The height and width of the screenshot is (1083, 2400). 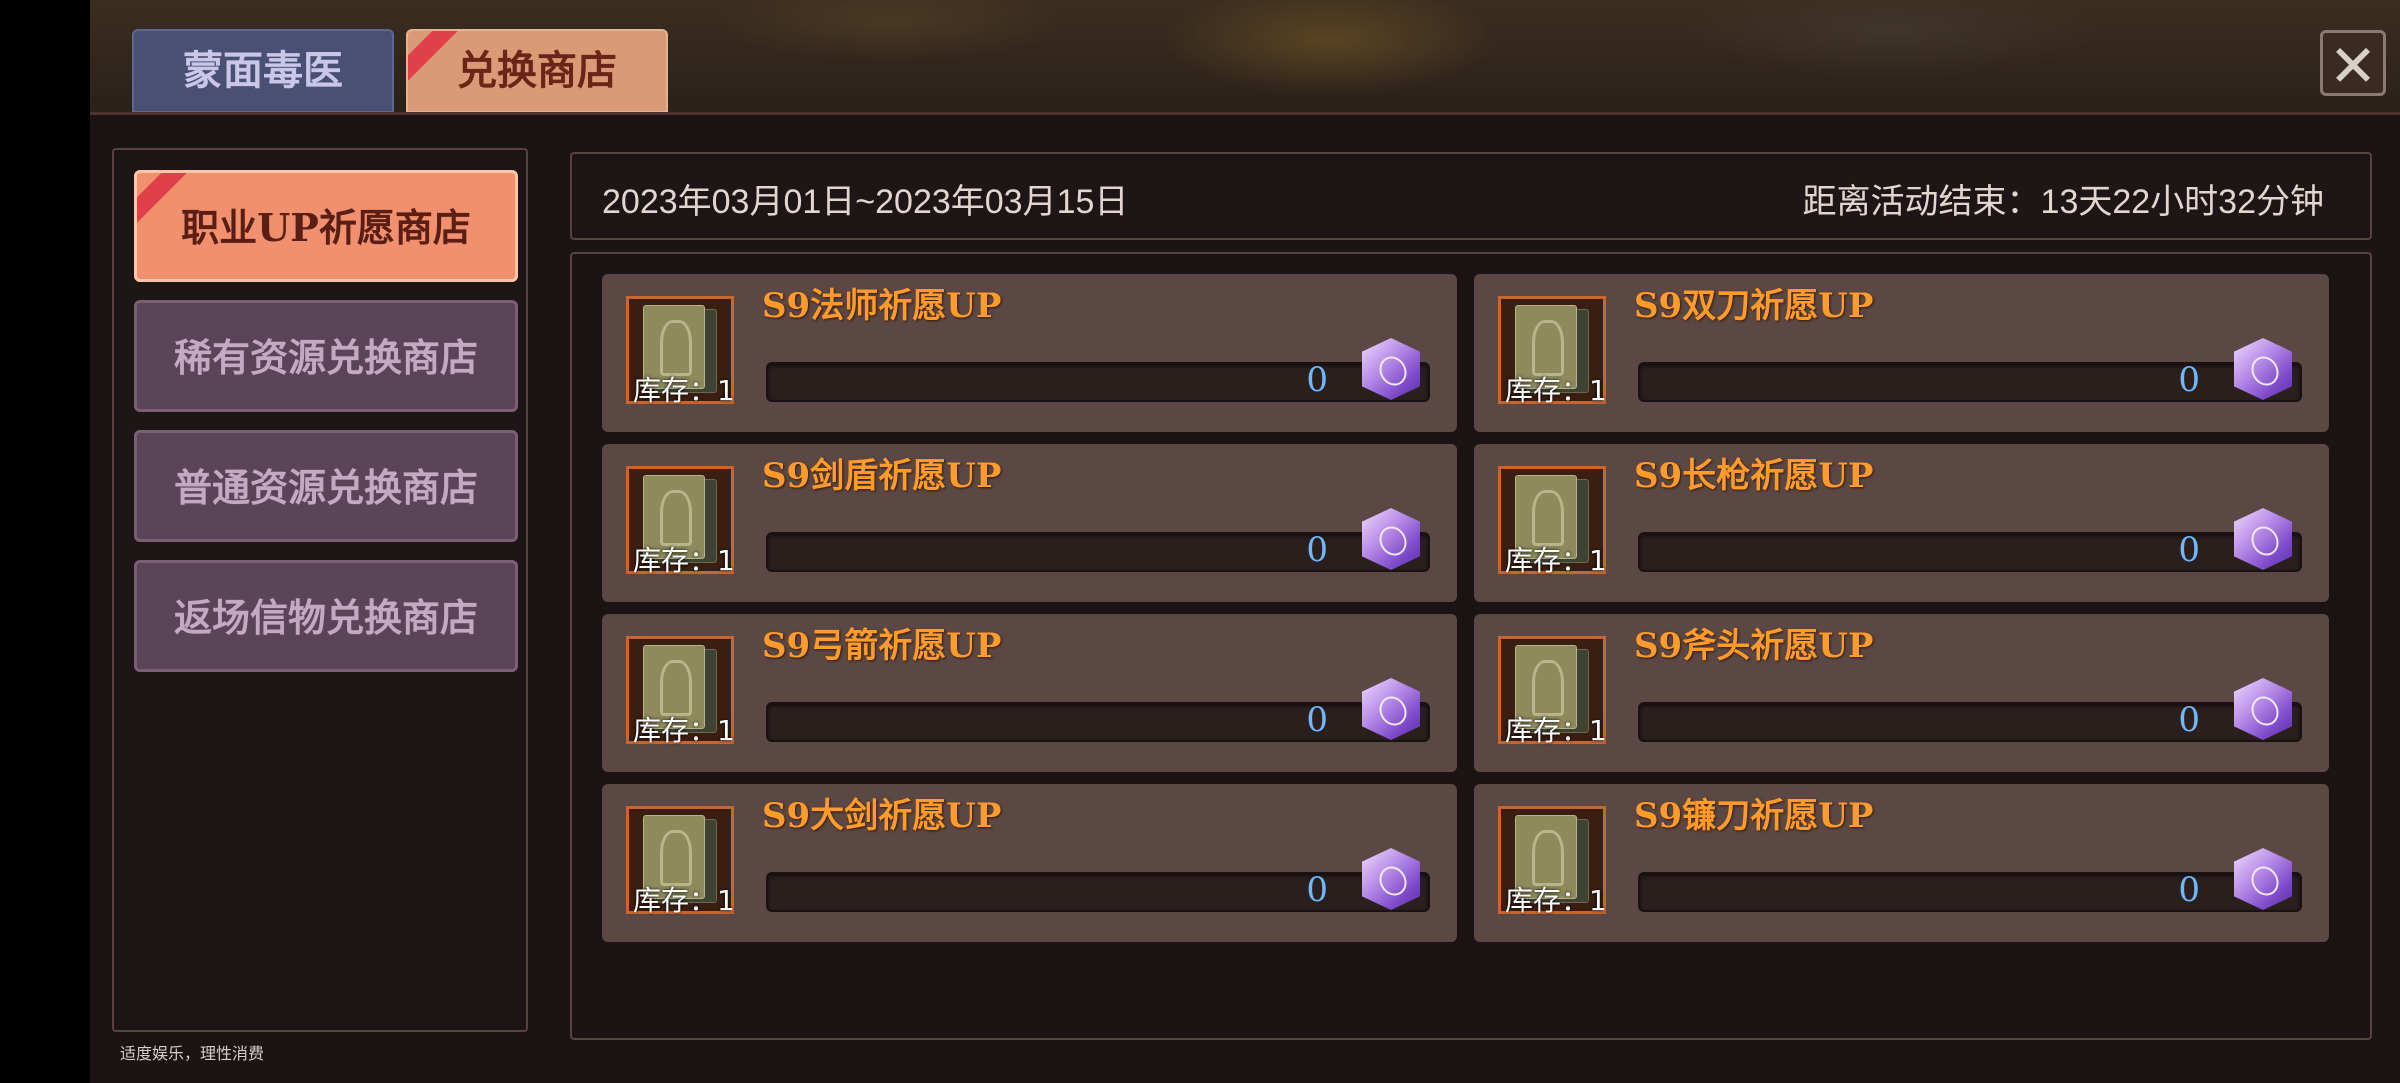 What do you see at coordinates (192, 1053) in the screenshot?
I see `disclaimer-text: 适度娱乐，理性消费` at bounding box center [192, 1053].